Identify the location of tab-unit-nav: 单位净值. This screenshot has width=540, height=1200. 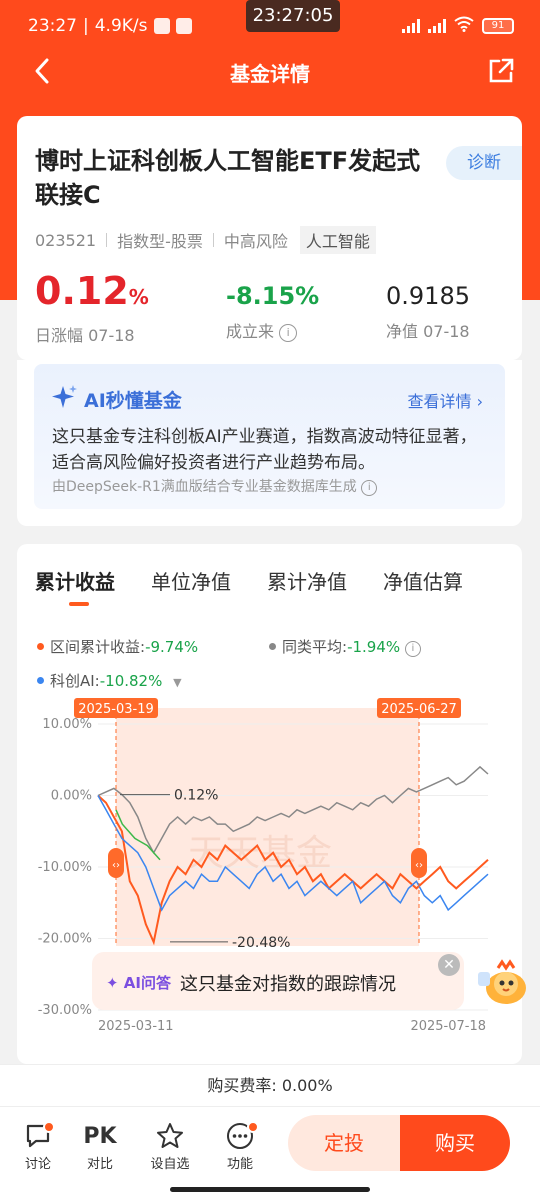
(191, 580).